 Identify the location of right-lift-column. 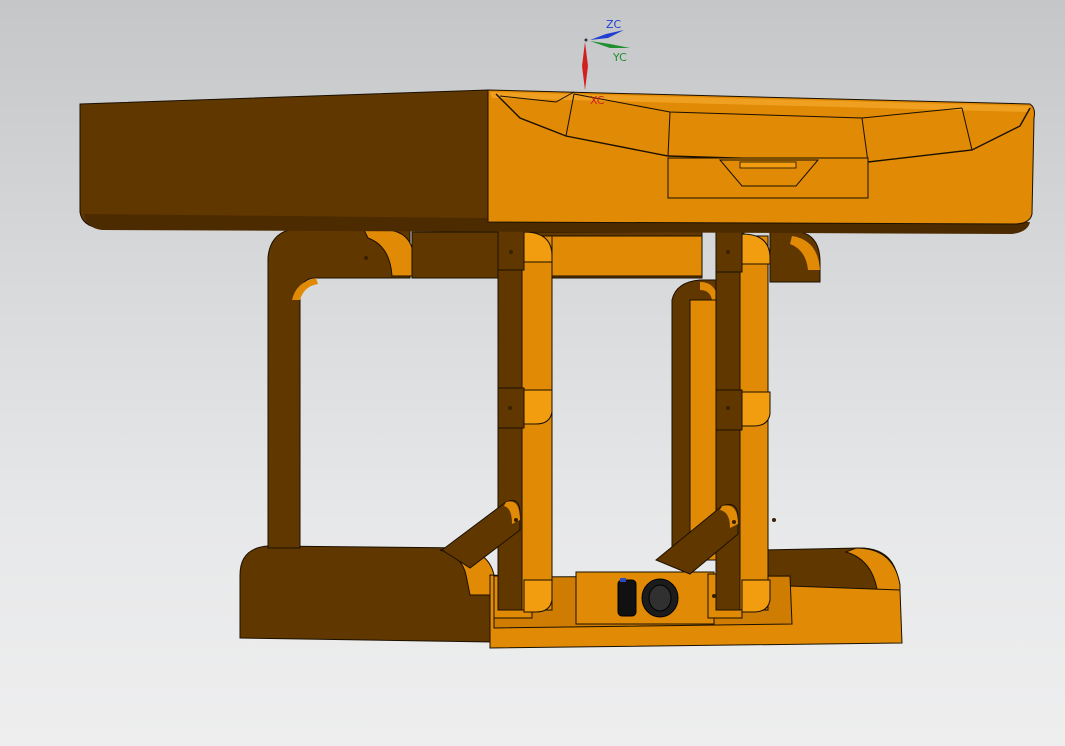
(715, 422).